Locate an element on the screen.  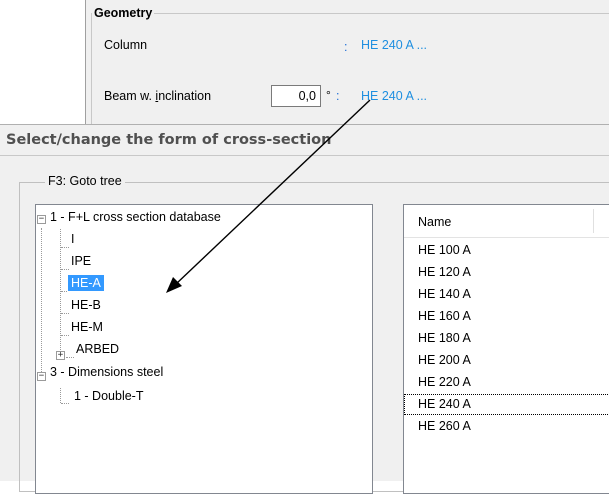
beam-inclination-label: Beam w. inclination is located at coordinates (158, 96).